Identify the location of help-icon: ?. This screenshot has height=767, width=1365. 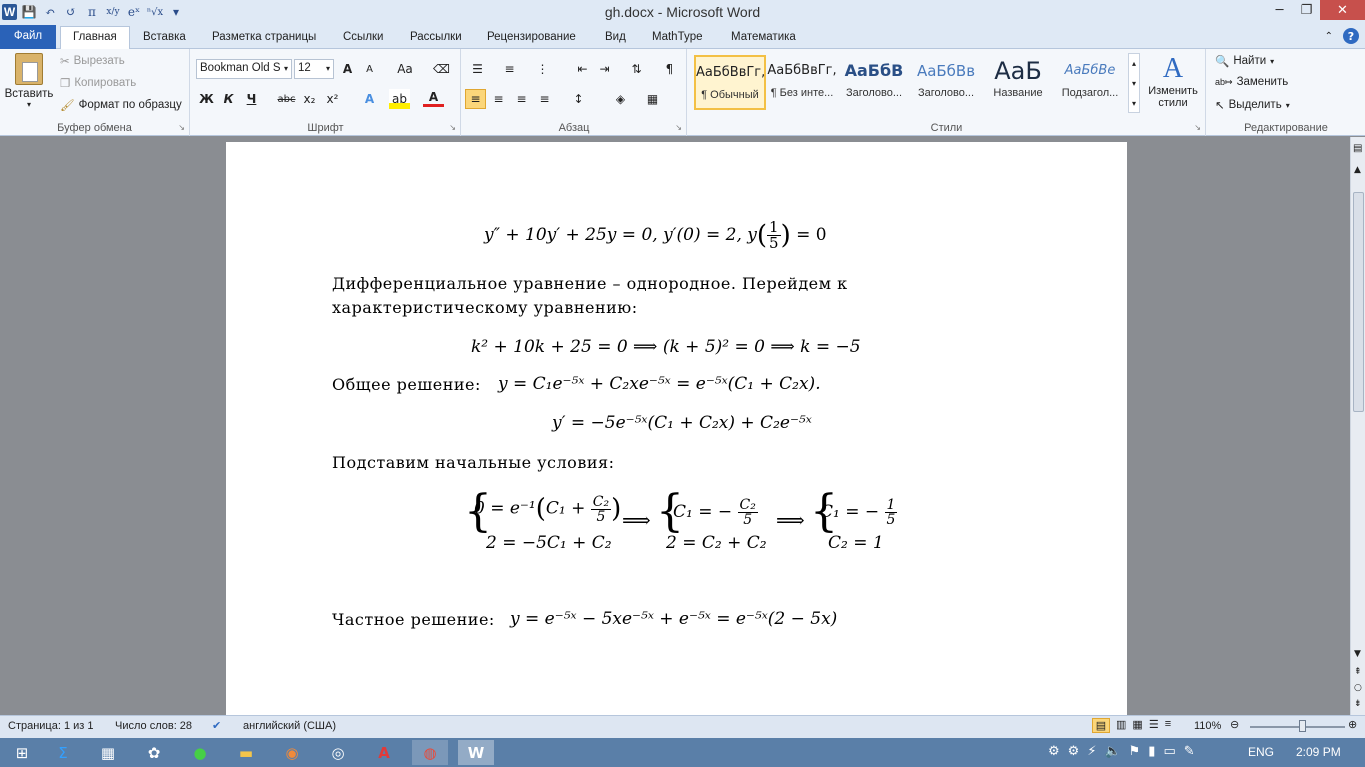
(1351, 36).